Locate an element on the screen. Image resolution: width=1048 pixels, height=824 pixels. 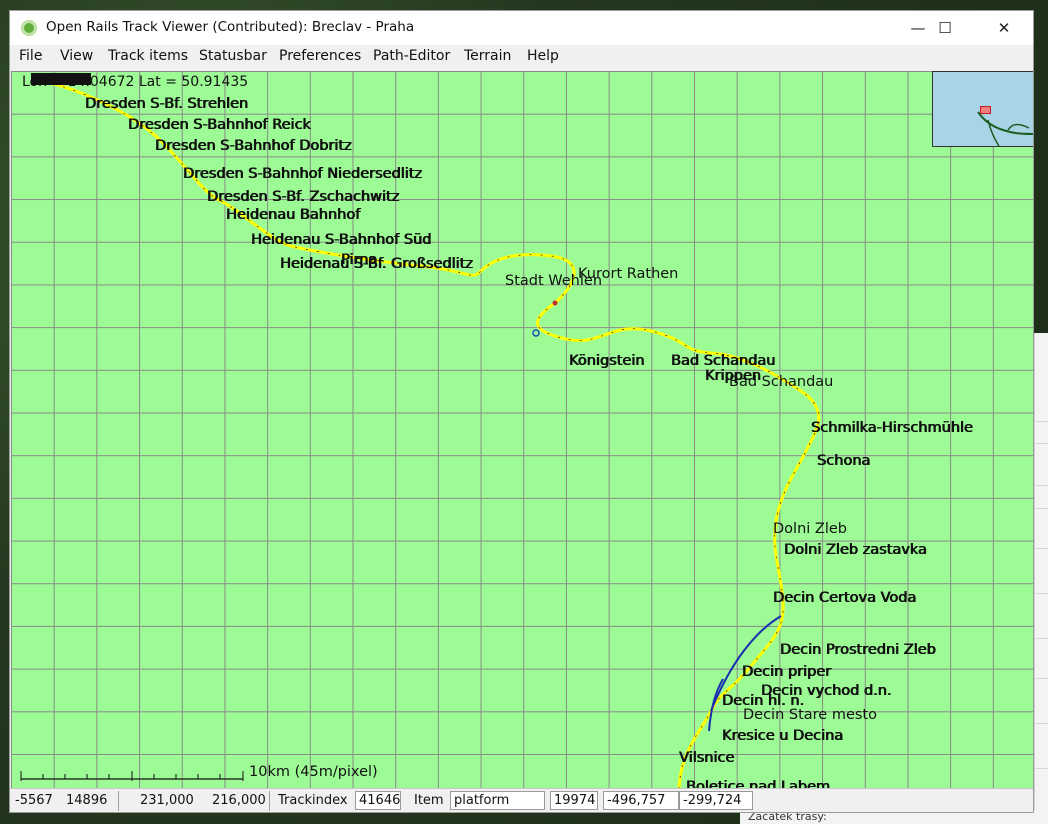
status-item-value: platform is located at coordinates (497, 800).